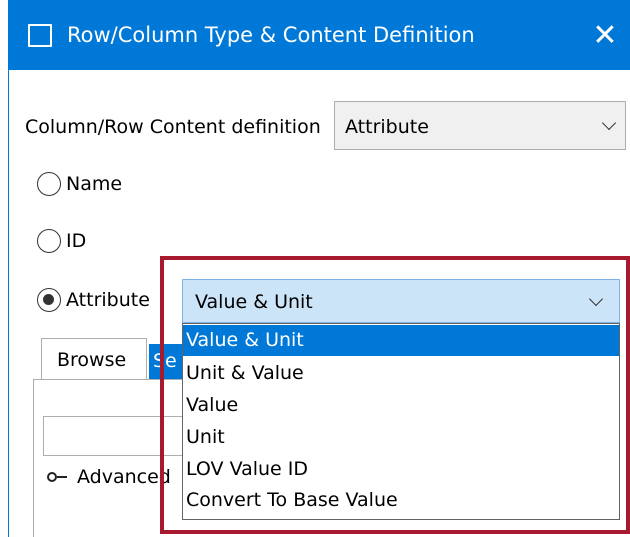  Describe the element at coordinates (49, 300) in the screenshot. I see `radio-button-attribute` at that location.